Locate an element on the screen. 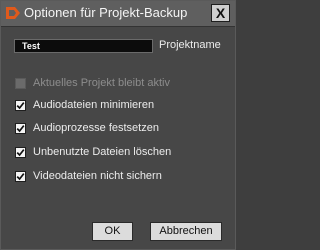 This screenshot has height=250, width=320. delete-unused-files-checkbox is located at coordinates (20, 152).